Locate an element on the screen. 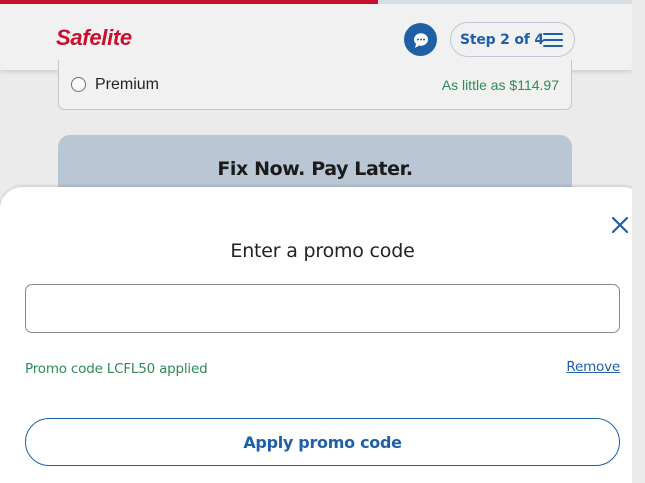  modal-title: Enter a promo code is located at coordinates (322, 251).